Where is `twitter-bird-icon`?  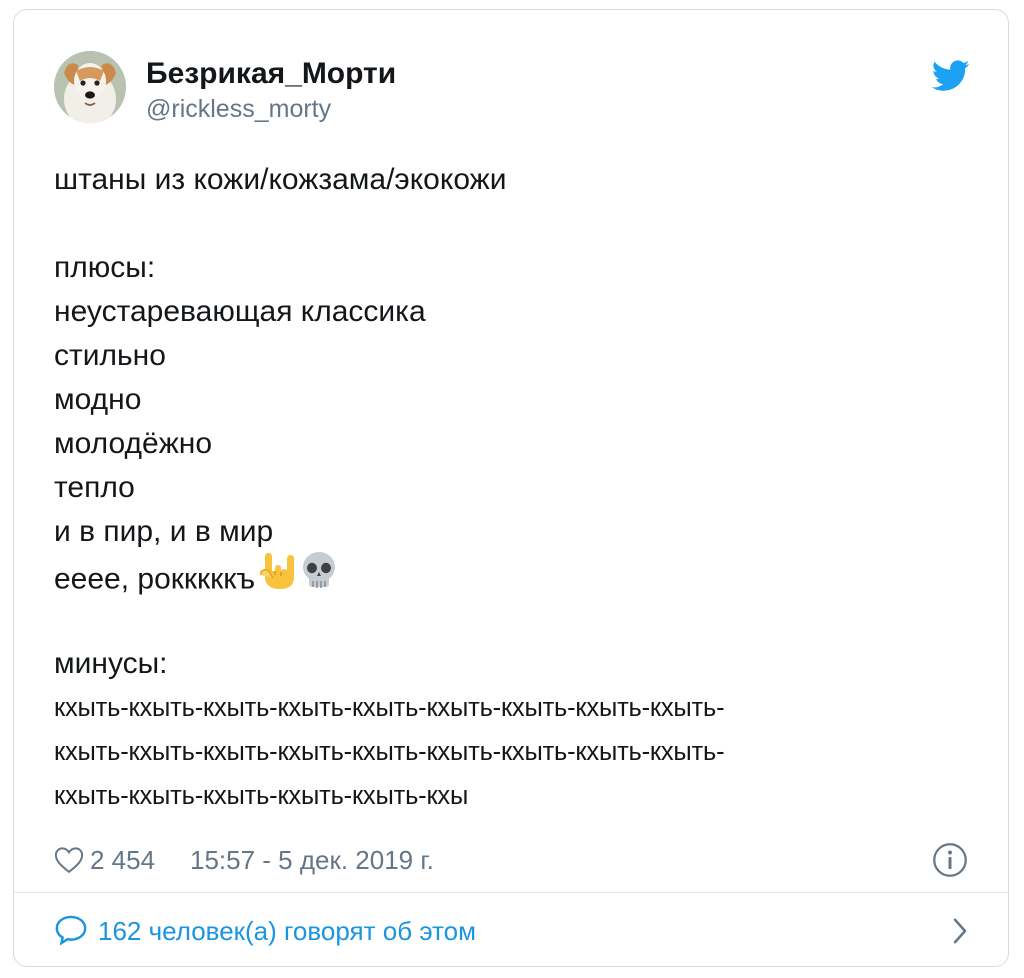 twitter-bird-icon is located at coordinates (951, 76).